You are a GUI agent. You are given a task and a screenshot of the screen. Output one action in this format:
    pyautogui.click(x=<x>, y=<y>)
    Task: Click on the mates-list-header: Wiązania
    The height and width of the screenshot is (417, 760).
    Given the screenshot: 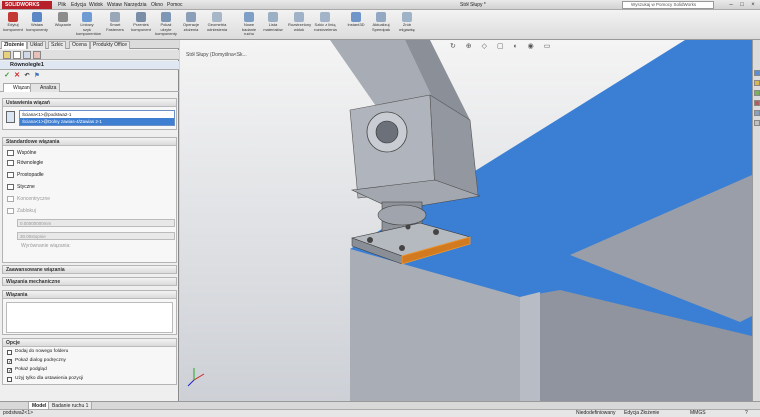 What is the action you would take?
    pyautogui.click(x=89, y=295)
    